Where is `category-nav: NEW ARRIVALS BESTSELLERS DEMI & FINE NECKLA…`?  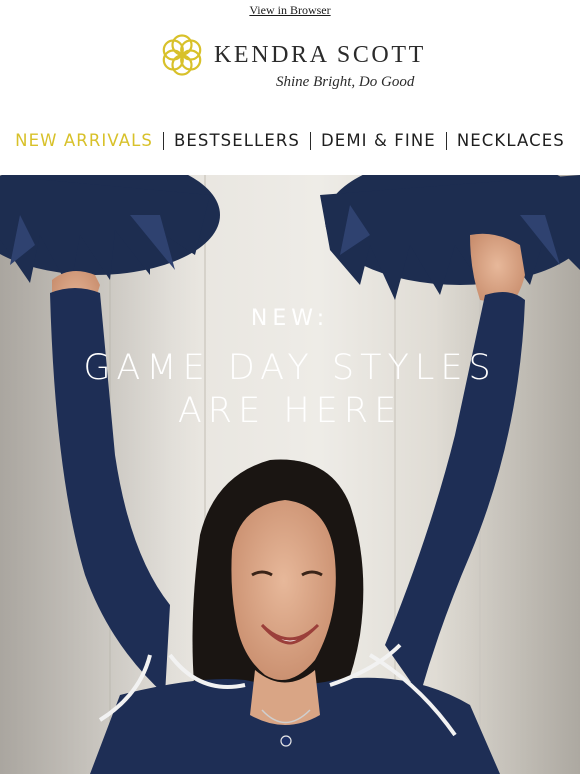 category-nav: NEW ARRIVALS BESTSELLERS DEMI & FINE NECKLA… is located at coordinates (290, 142).